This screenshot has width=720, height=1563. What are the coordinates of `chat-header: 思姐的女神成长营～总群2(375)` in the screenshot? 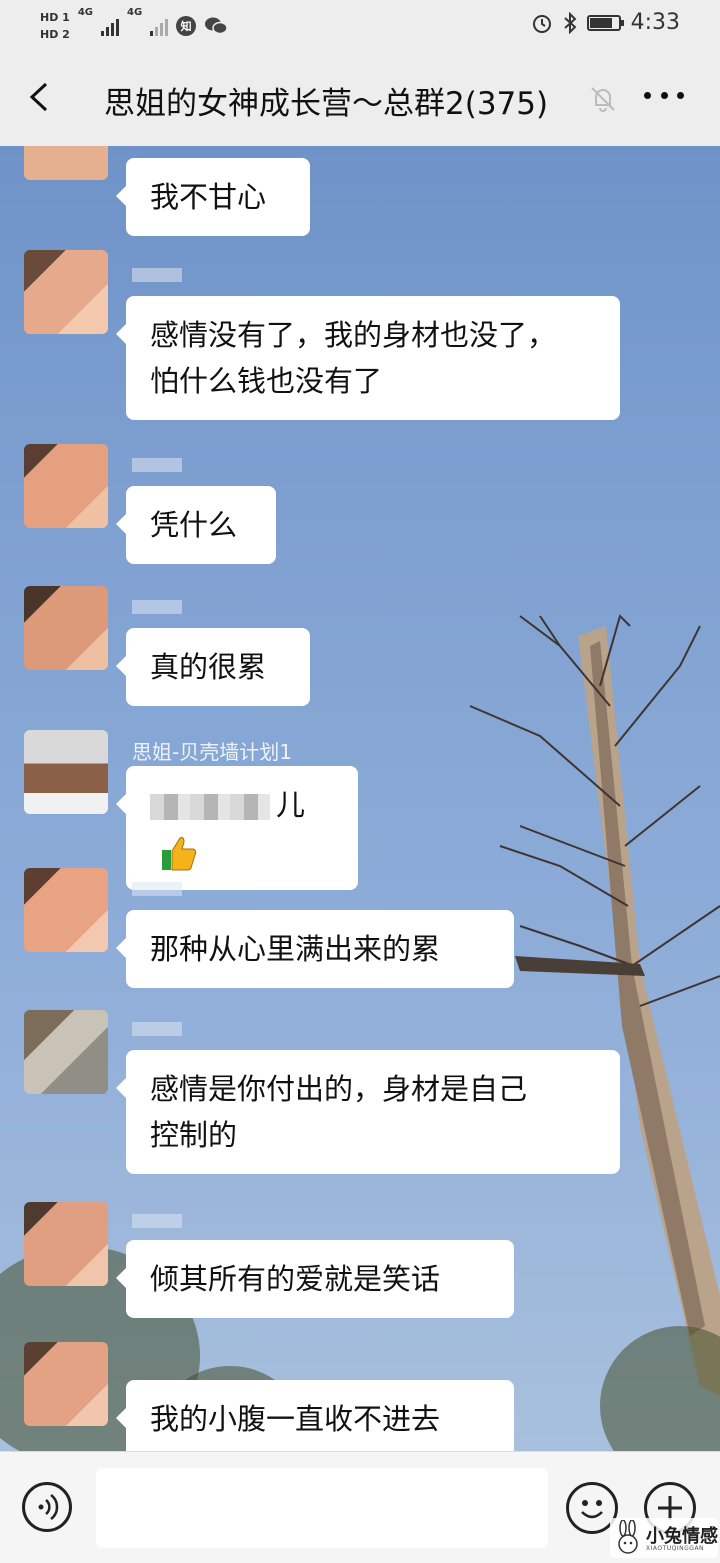 It's located at (360, 99).